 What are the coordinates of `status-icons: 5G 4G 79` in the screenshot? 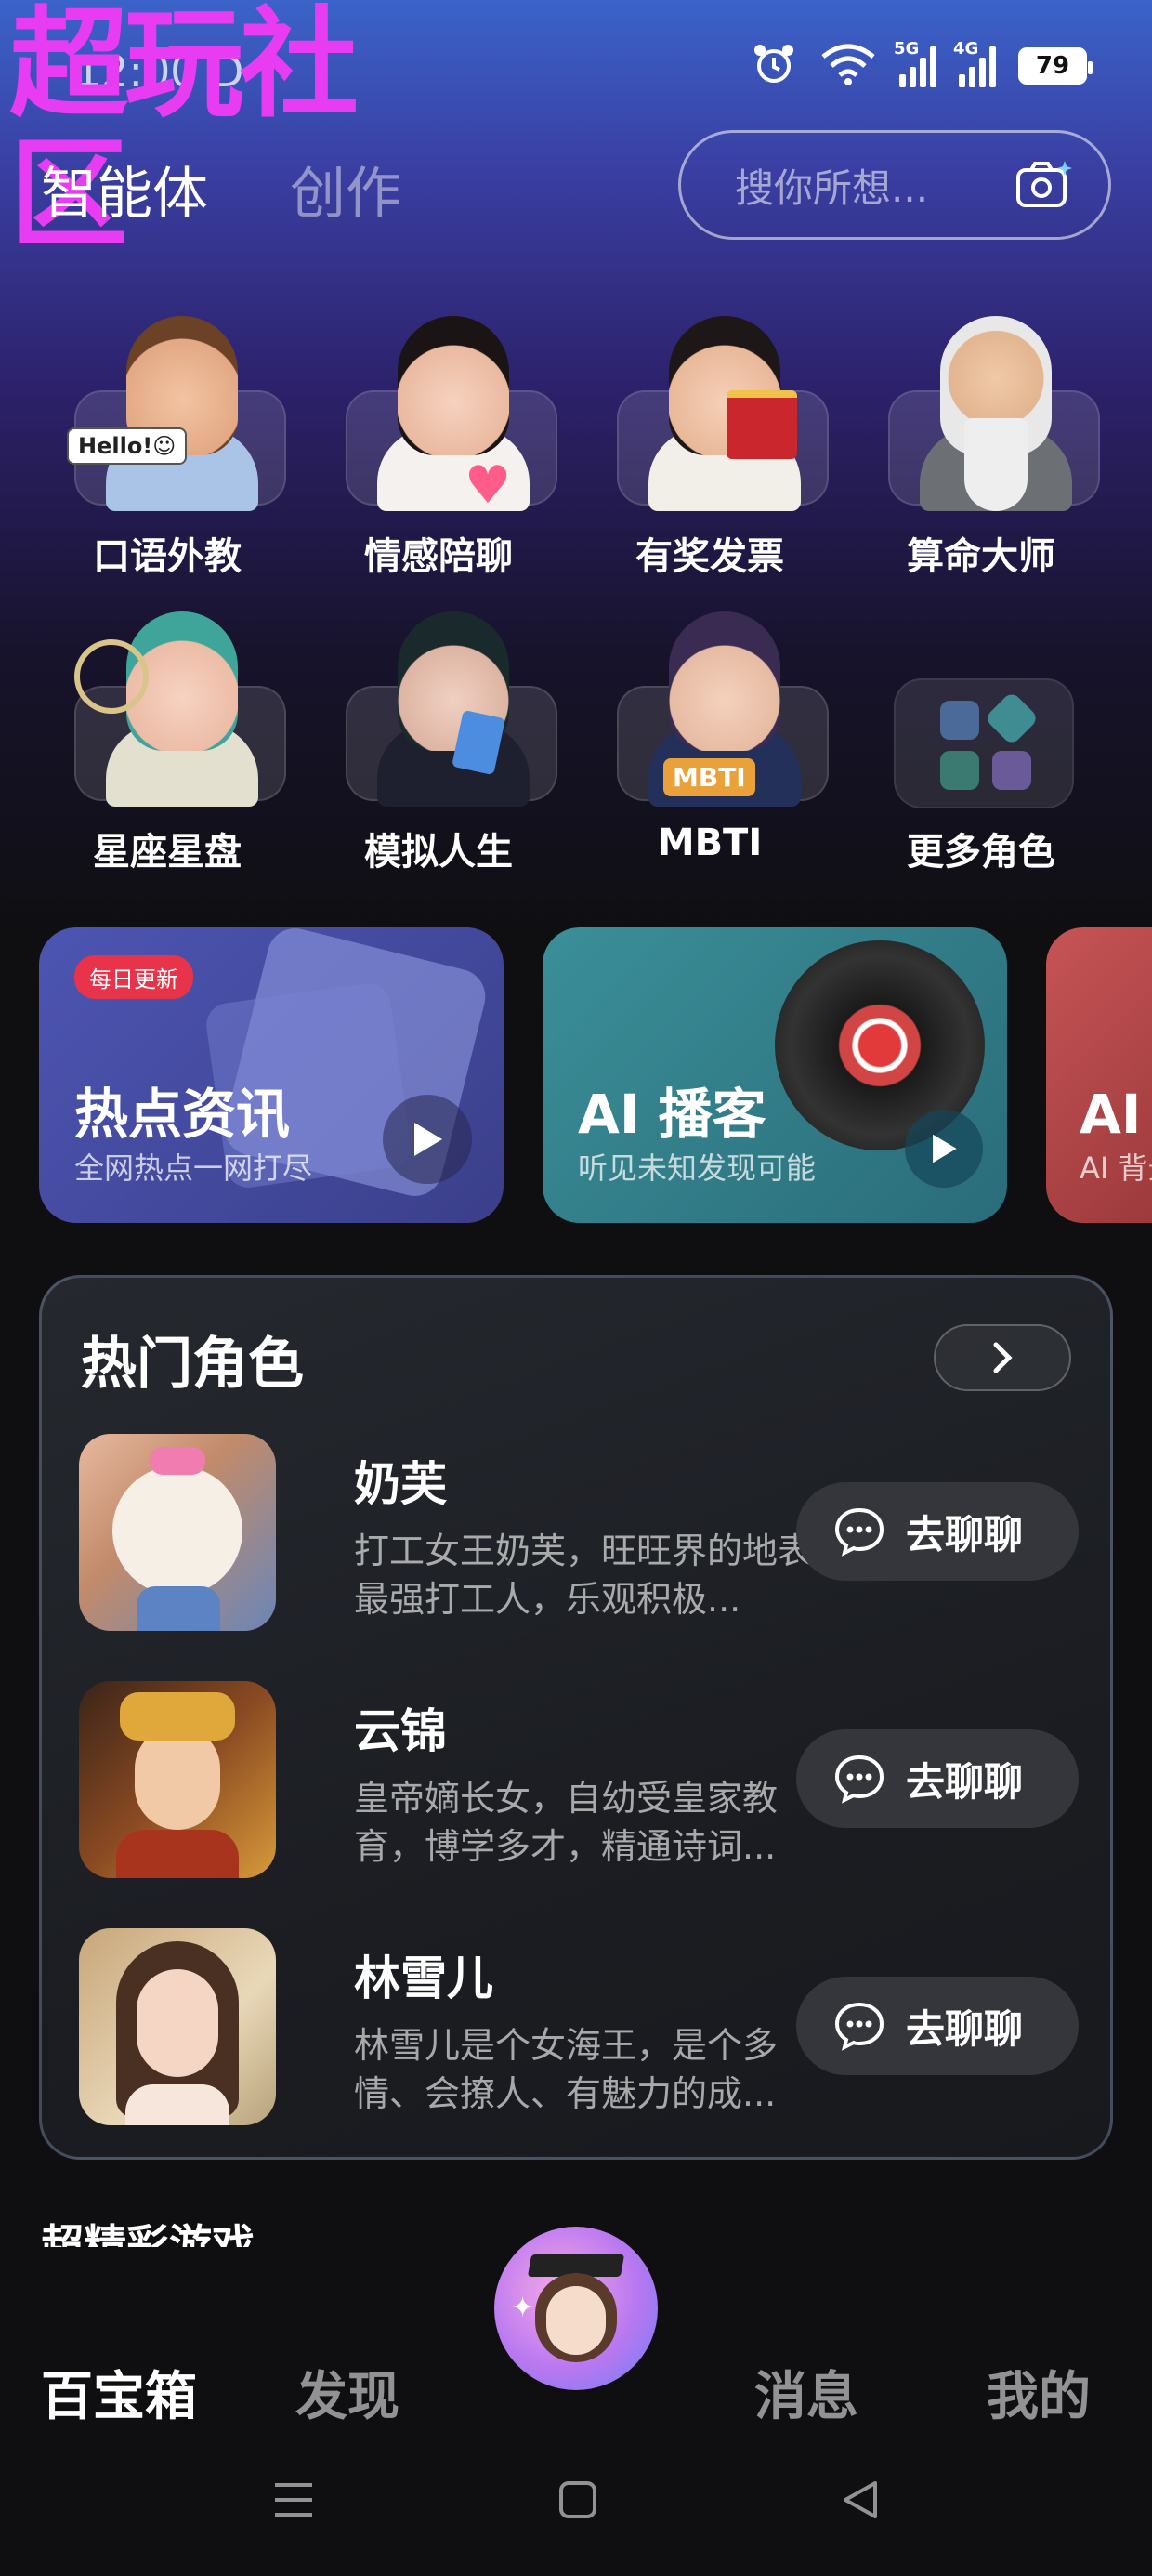 It's located at (922, 65).